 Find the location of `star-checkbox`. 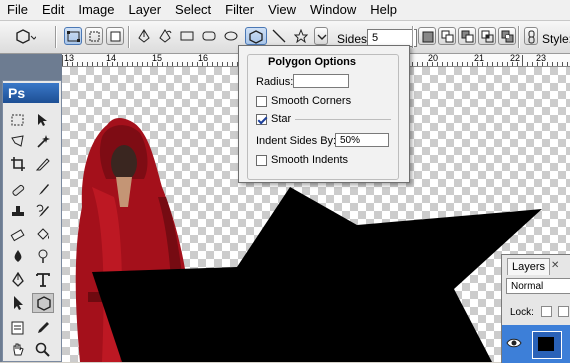

star-checkbox is located at coordinates (261, 119).